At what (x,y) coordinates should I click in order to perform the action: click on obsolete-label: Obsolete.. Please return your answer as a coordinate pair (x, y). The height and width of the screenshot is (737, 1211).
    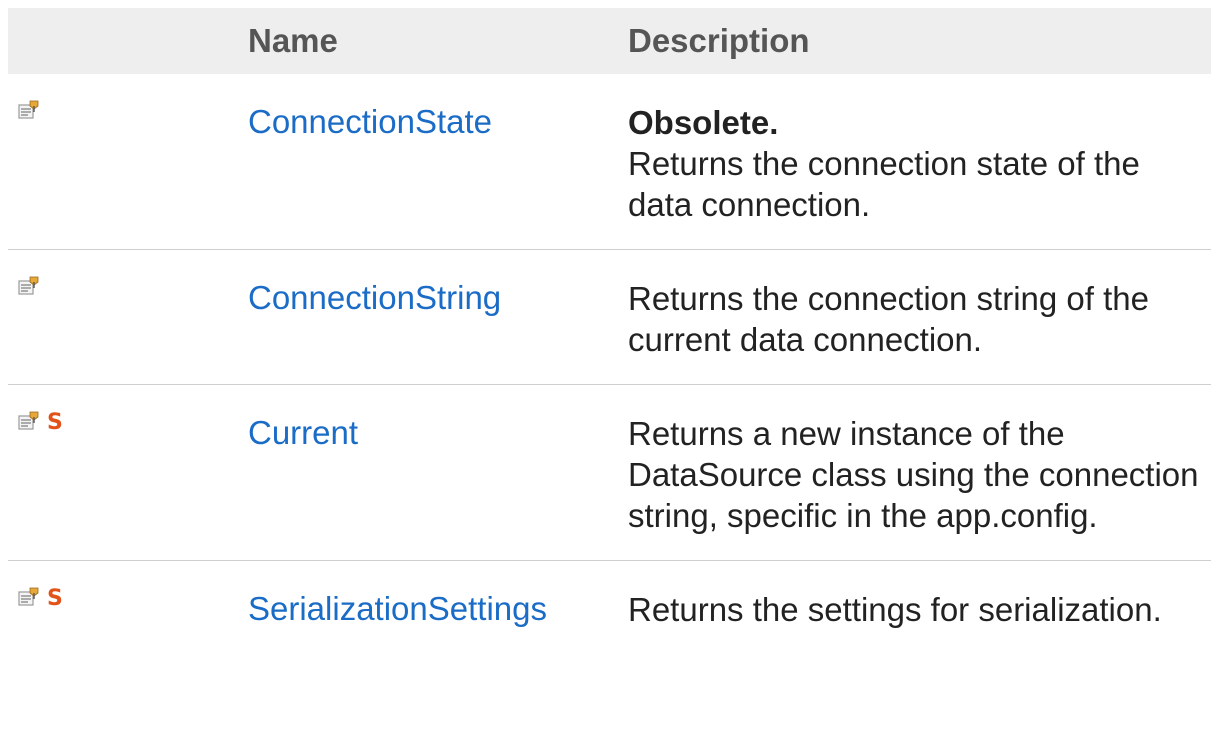
    Looking at the image, I should click on (703, 122).